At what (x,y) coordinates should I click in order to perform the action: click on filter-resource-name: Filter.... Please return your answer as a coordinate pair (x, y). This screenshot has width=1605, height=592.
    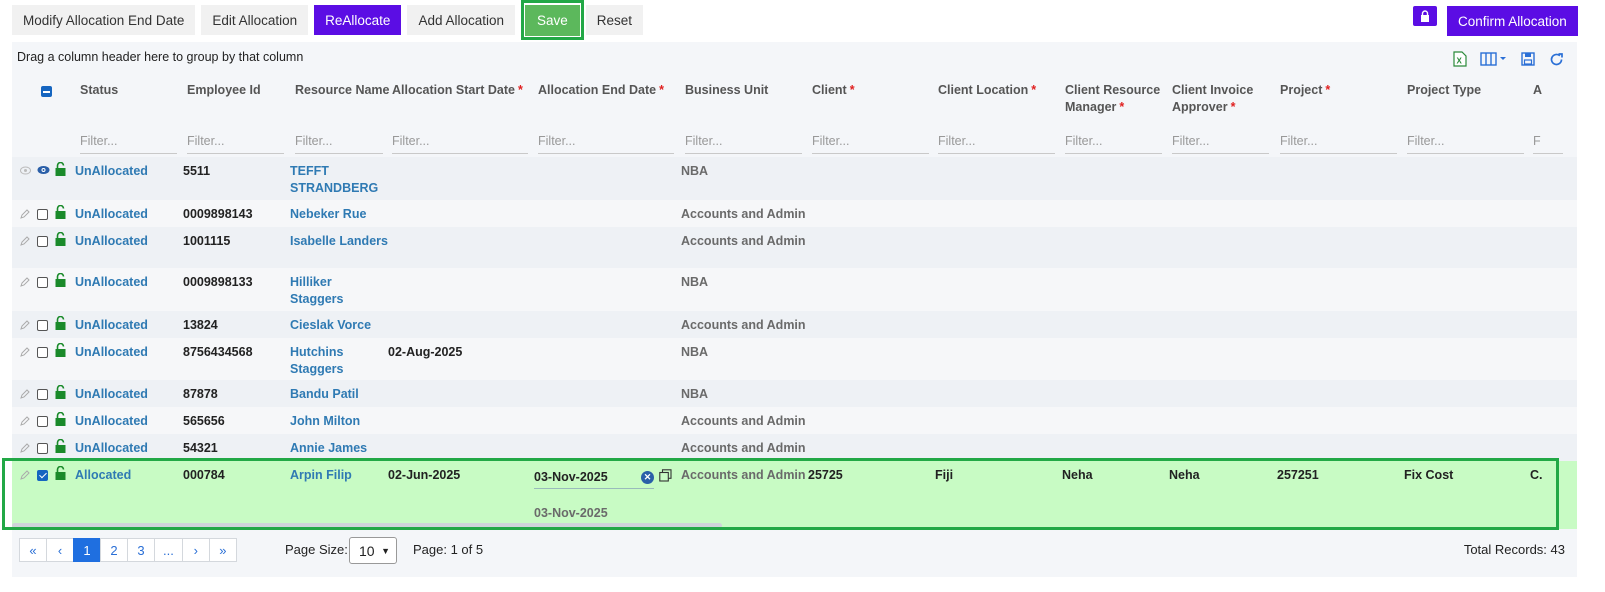
    Looking at the image, I should click on (339, 143).